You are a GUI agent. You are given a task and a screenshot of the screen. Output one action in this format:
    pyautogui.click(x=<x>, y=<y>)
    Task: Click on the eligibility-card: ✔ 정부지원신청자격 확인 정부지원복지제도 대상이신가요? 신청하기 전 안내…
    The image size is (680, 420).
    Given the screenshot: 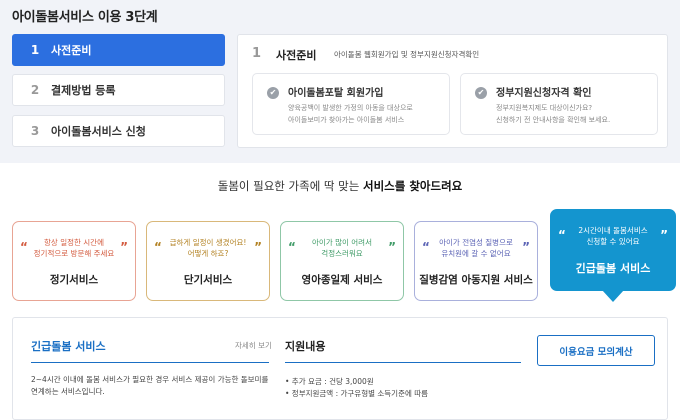 What is the action you would take?
    pyautogui.click(x=559, y=104)
    